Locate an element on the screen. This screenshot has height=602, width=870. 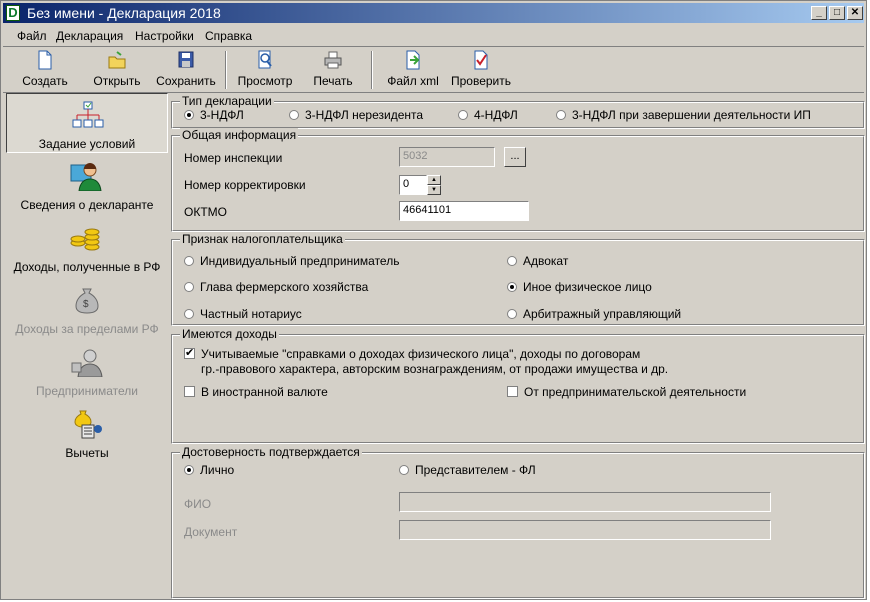
correction-number-field: 0 is located at coordinates (413, 185).